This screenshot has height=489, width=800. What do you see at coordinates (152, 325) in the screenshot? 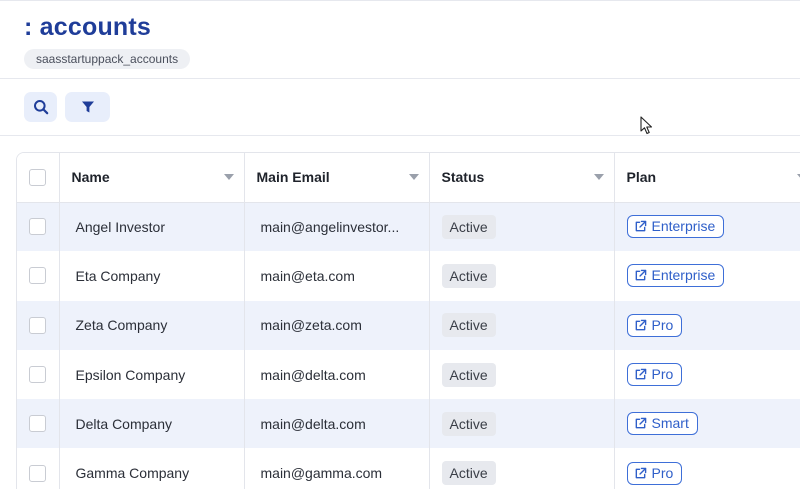
I see `cell-name: Zeta Company` at bounding box center [152, 325].